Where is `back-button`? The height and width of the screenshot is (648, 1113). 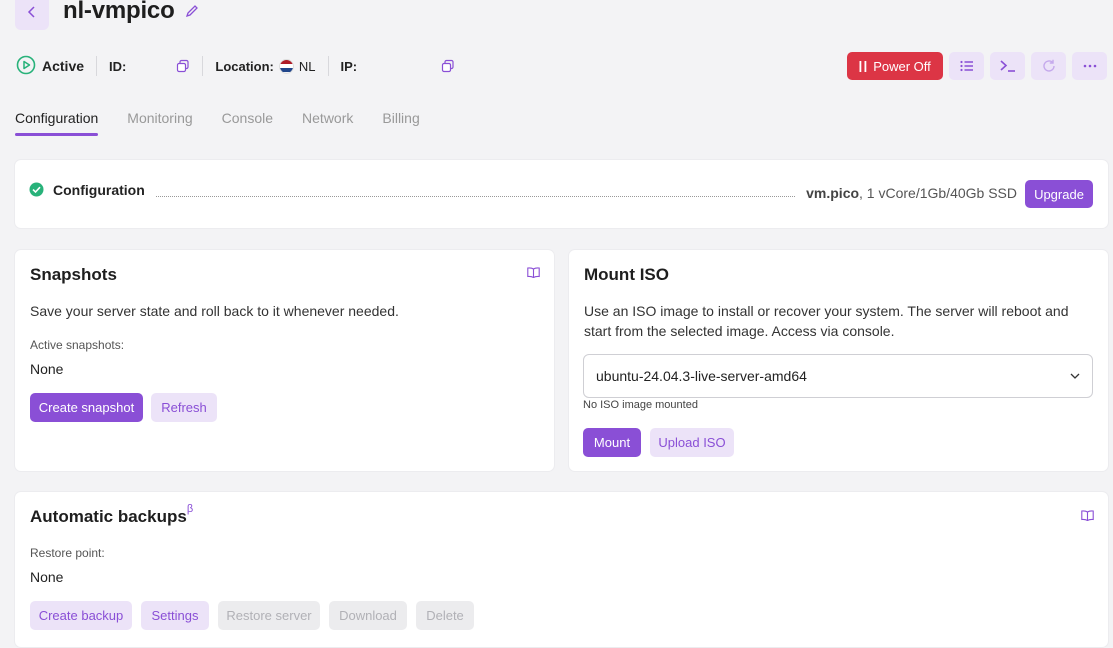 back-button is located at coordinates (32, 15).